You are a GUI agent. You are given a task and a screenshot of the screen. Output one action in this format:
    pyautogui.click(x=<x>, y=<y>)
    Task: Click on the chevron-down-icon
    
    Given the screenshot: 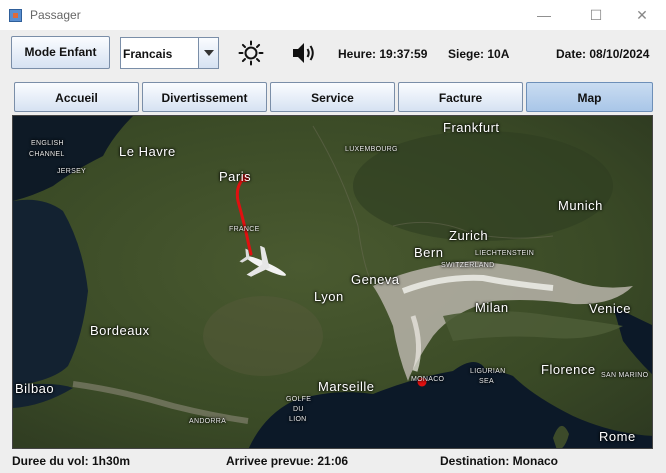 What is the action you would take?
    pyautogui.click(x=208, y=53)
    